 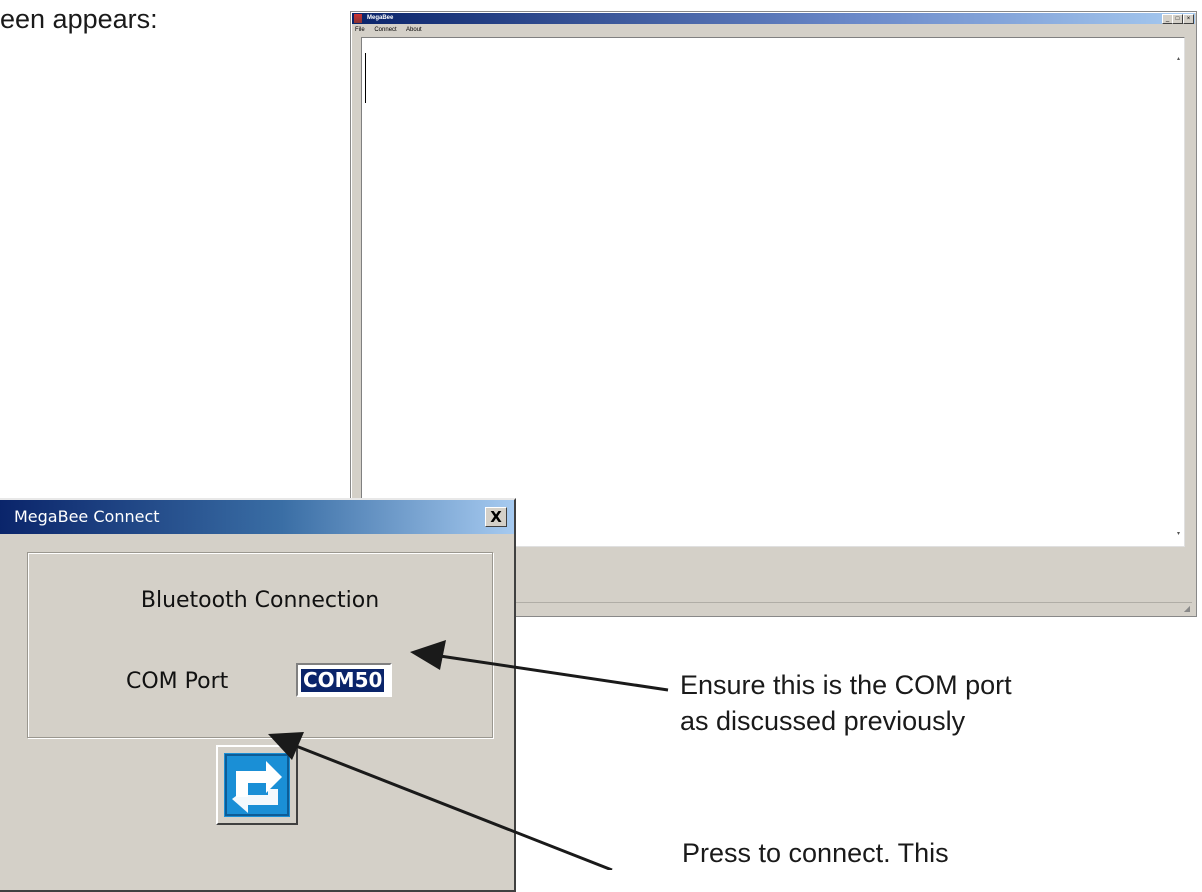 What do you see at coordinates (539, 666) in the screenshot?
I see `arrow-to-com-port` at bounding box center [539, 666].